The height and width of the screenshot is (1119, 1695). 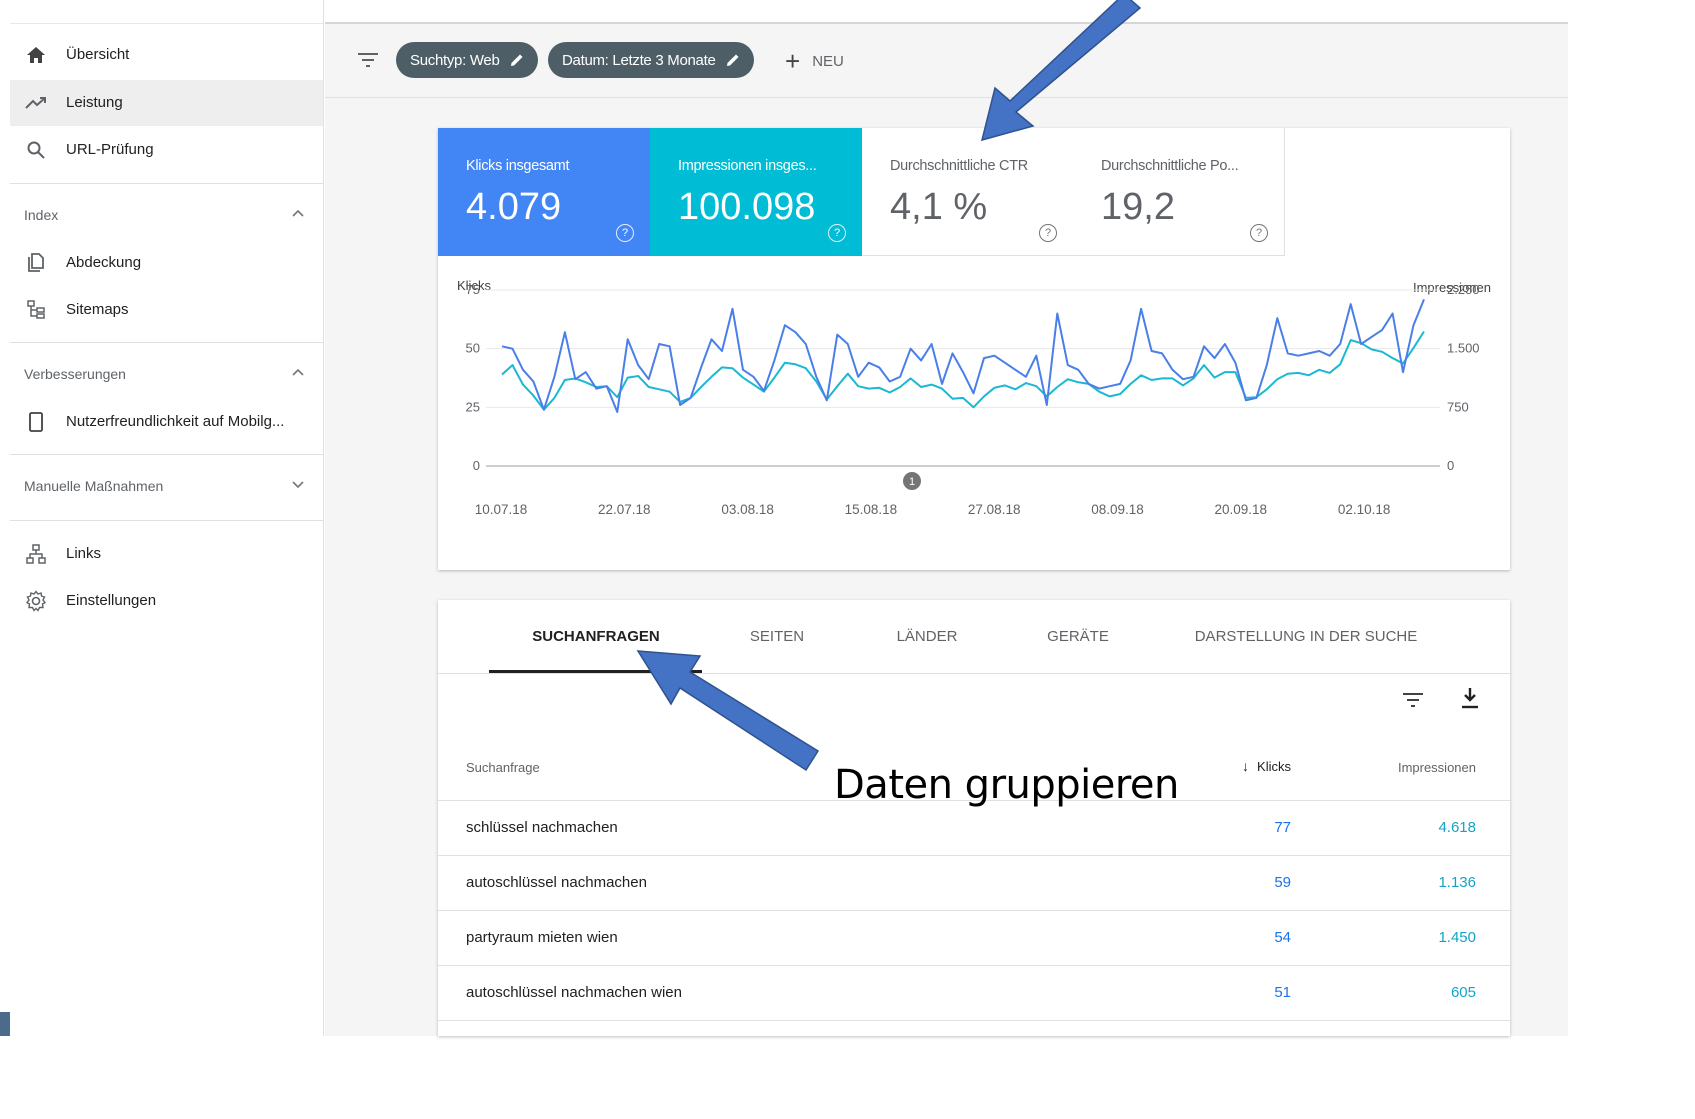 What do you see at coordinates (793, 61) in the screenshot?
I see `plus-icon: +` at bounding box center [793, 61].